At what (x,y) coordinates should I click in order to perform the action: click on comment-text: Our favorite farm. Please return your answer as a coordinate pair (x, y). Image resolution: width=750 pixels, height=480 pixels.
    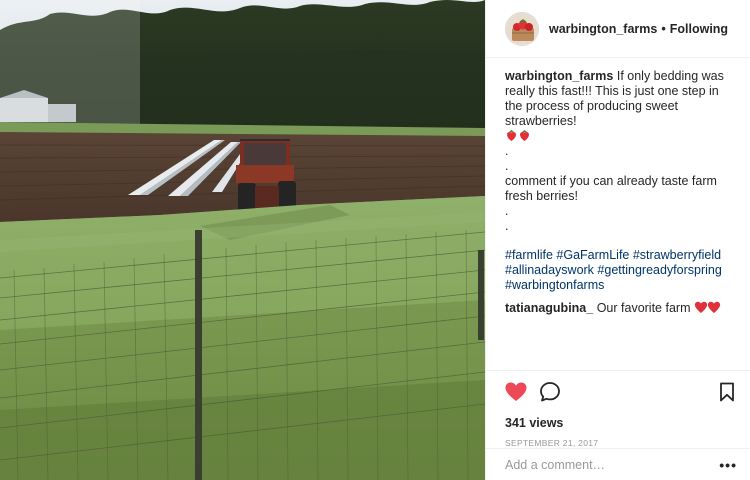
    Looking at the image, I should click on (643, 308).